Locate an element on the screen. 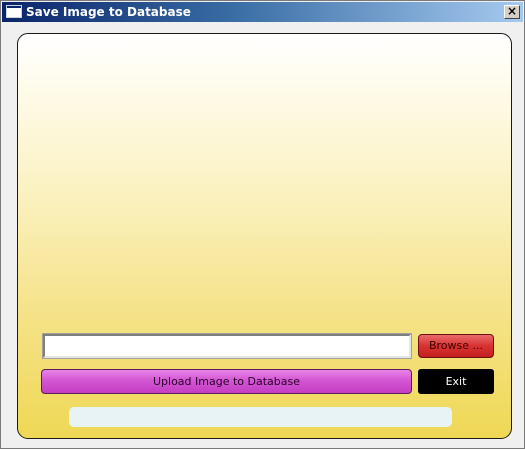 The height and width of the screenshot is (449, 525). upload-image-button: Upload Image to Database is located at coordinates (226, 381).